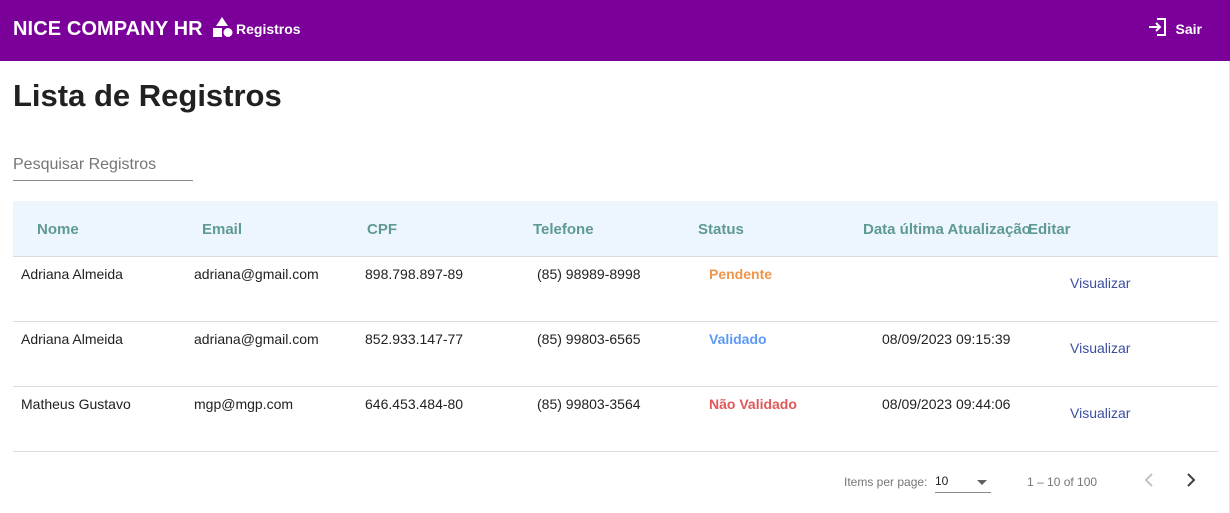  I want to click on column-header-editar: Editar, so click(1049, 229).